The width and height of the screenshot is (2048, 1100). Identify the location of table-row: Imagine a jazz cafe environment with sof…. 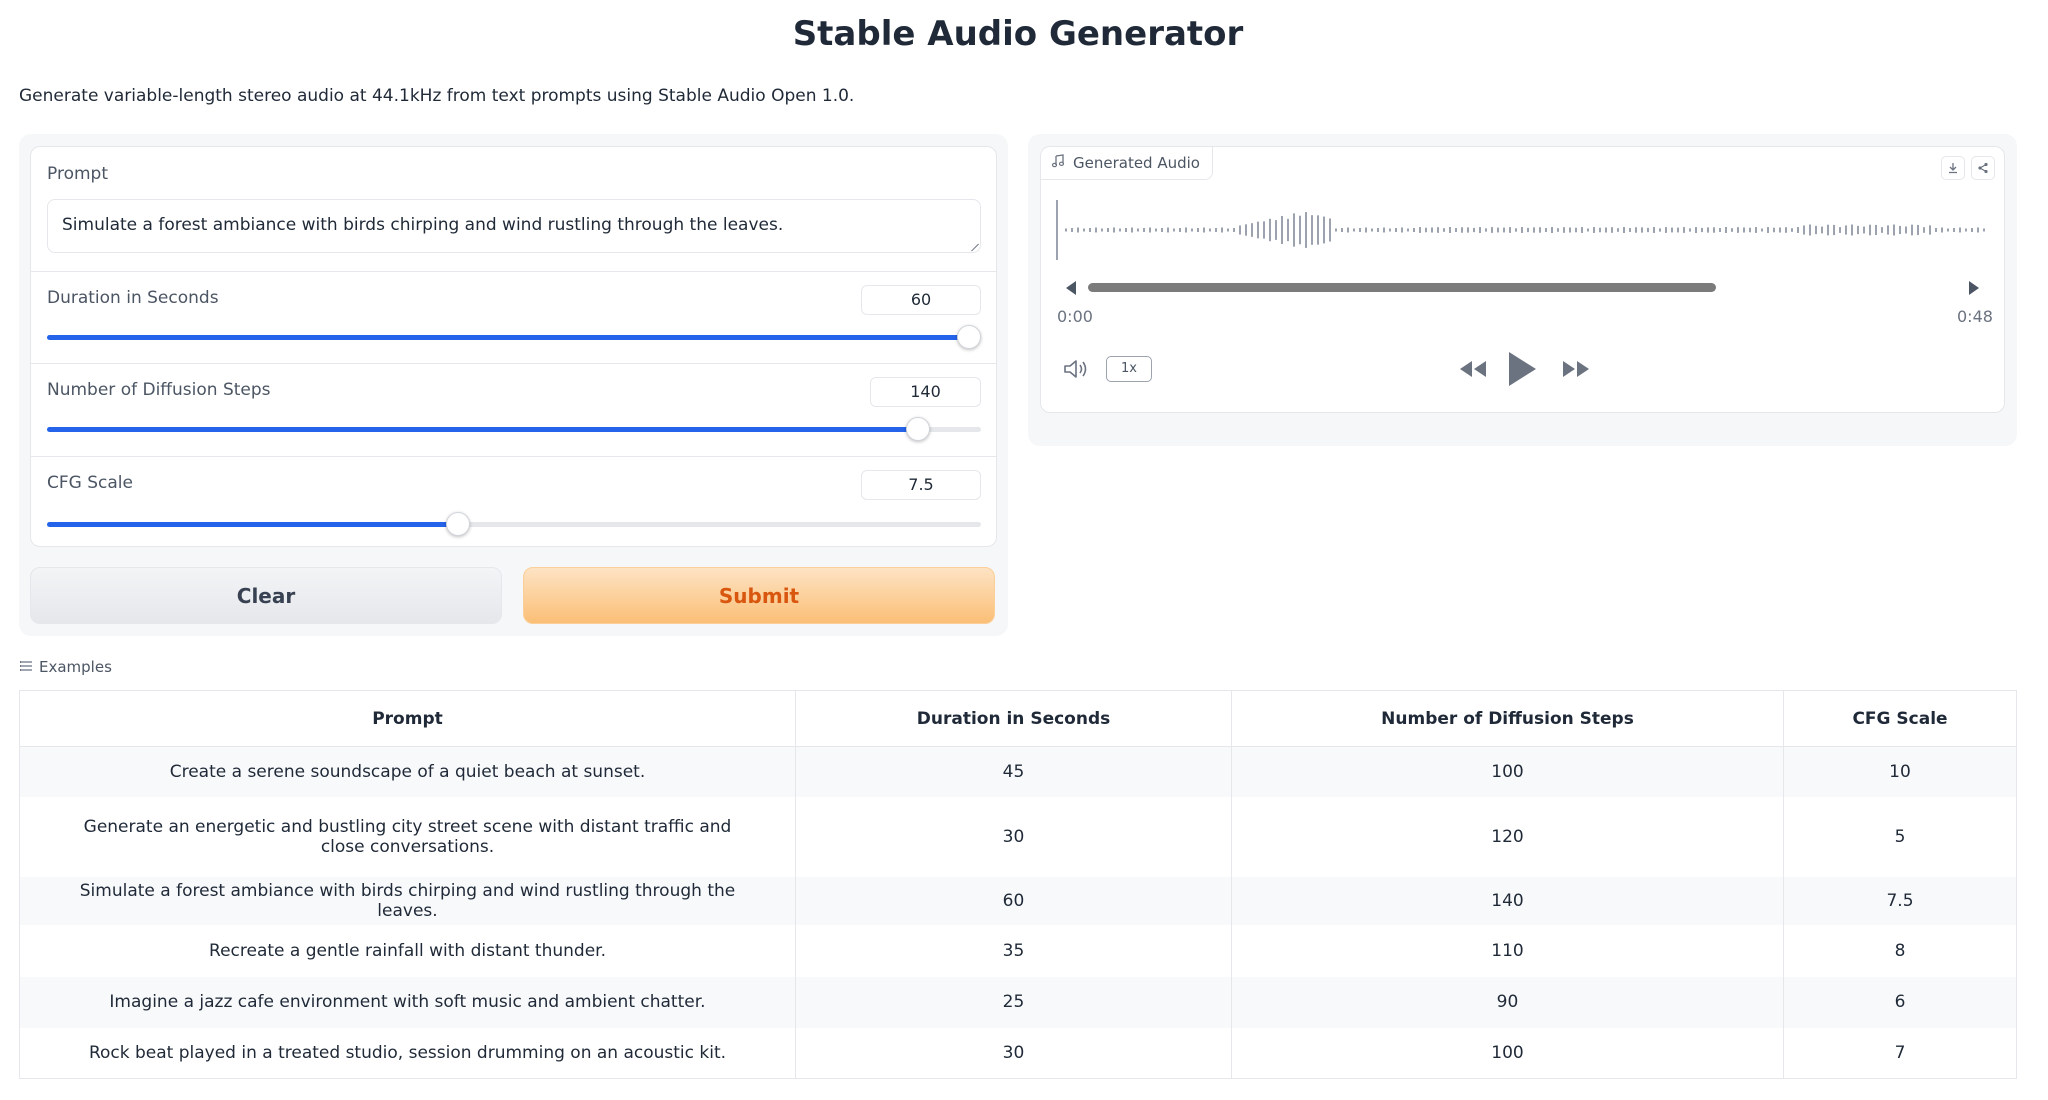
(1018, 1002).